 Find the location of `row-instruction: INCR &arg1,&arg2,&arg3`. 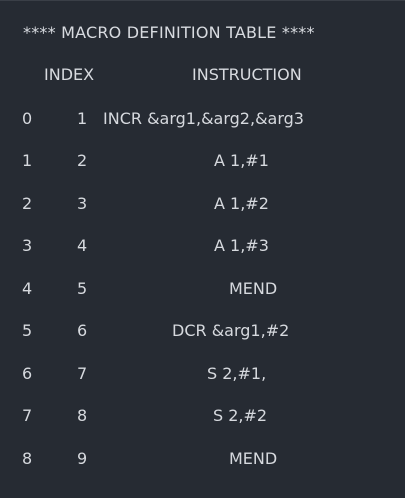

row-instruction: INCR &arg1,&arg2,&arg3 is located at coordinates (203, 118).